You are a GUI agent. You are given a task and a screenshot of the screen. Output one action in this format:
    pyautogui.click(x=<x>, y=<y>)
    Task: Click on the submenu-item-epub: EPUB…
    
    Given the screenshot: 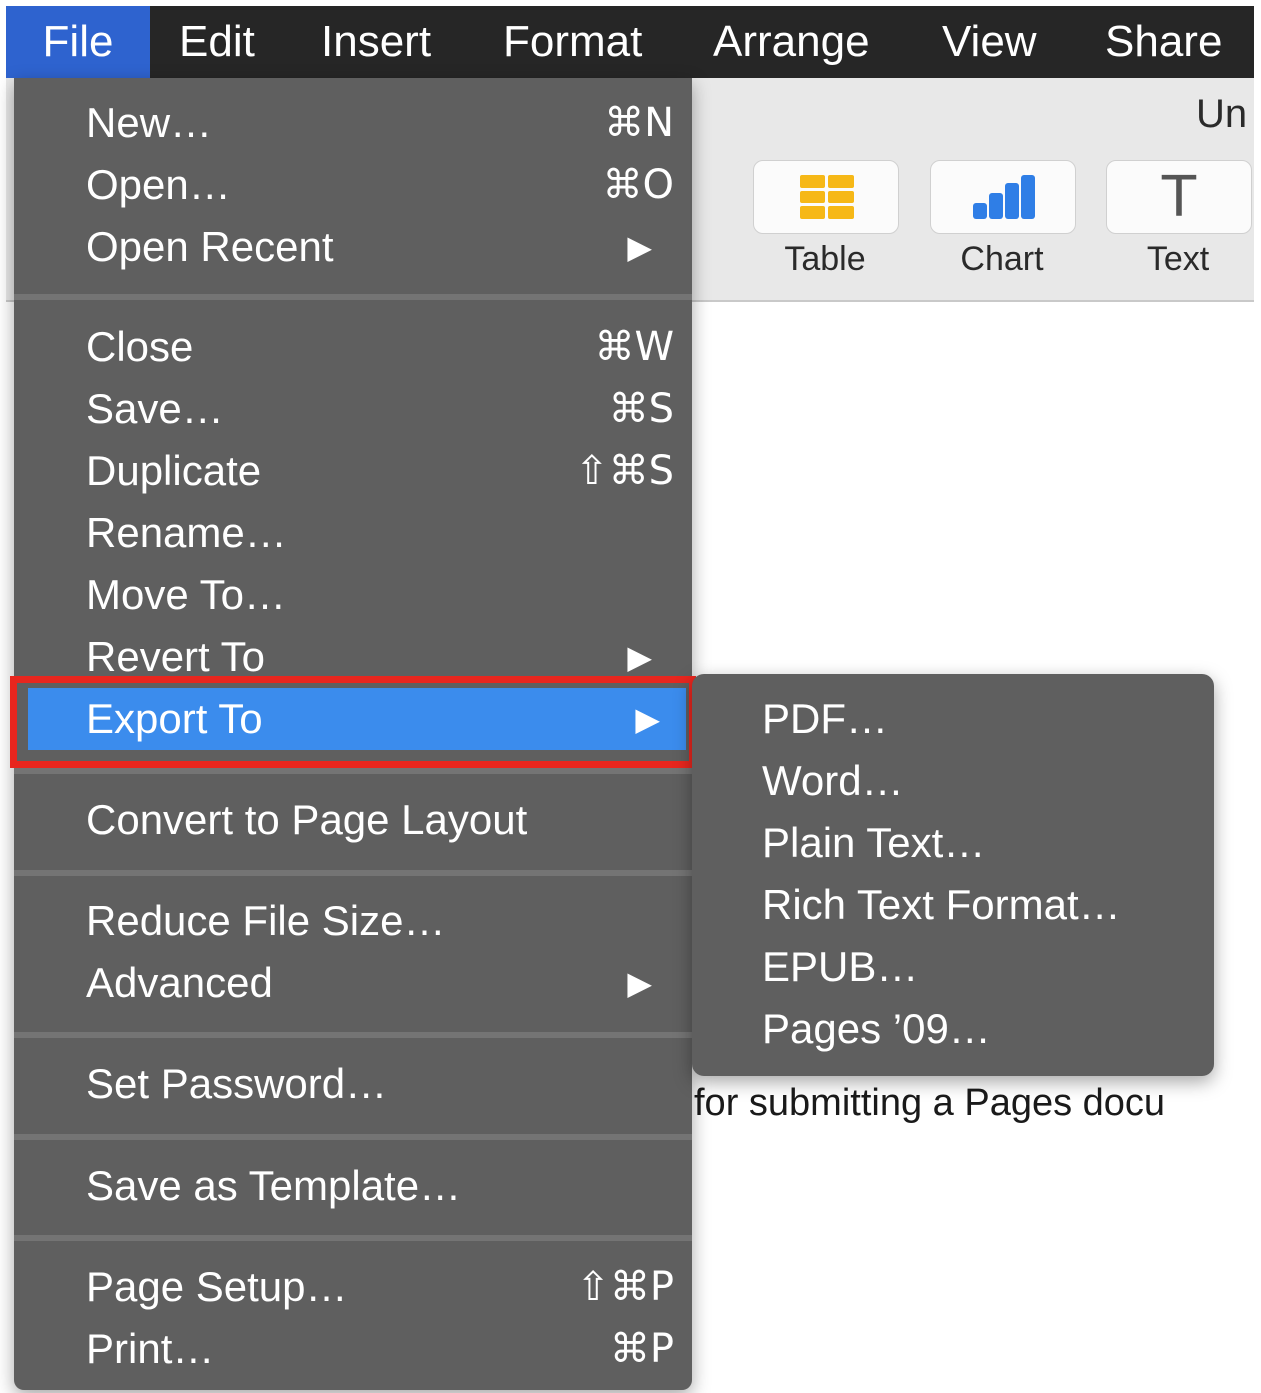 What is the action you would take?
    pyautogui.click(x=840, y=967)
    